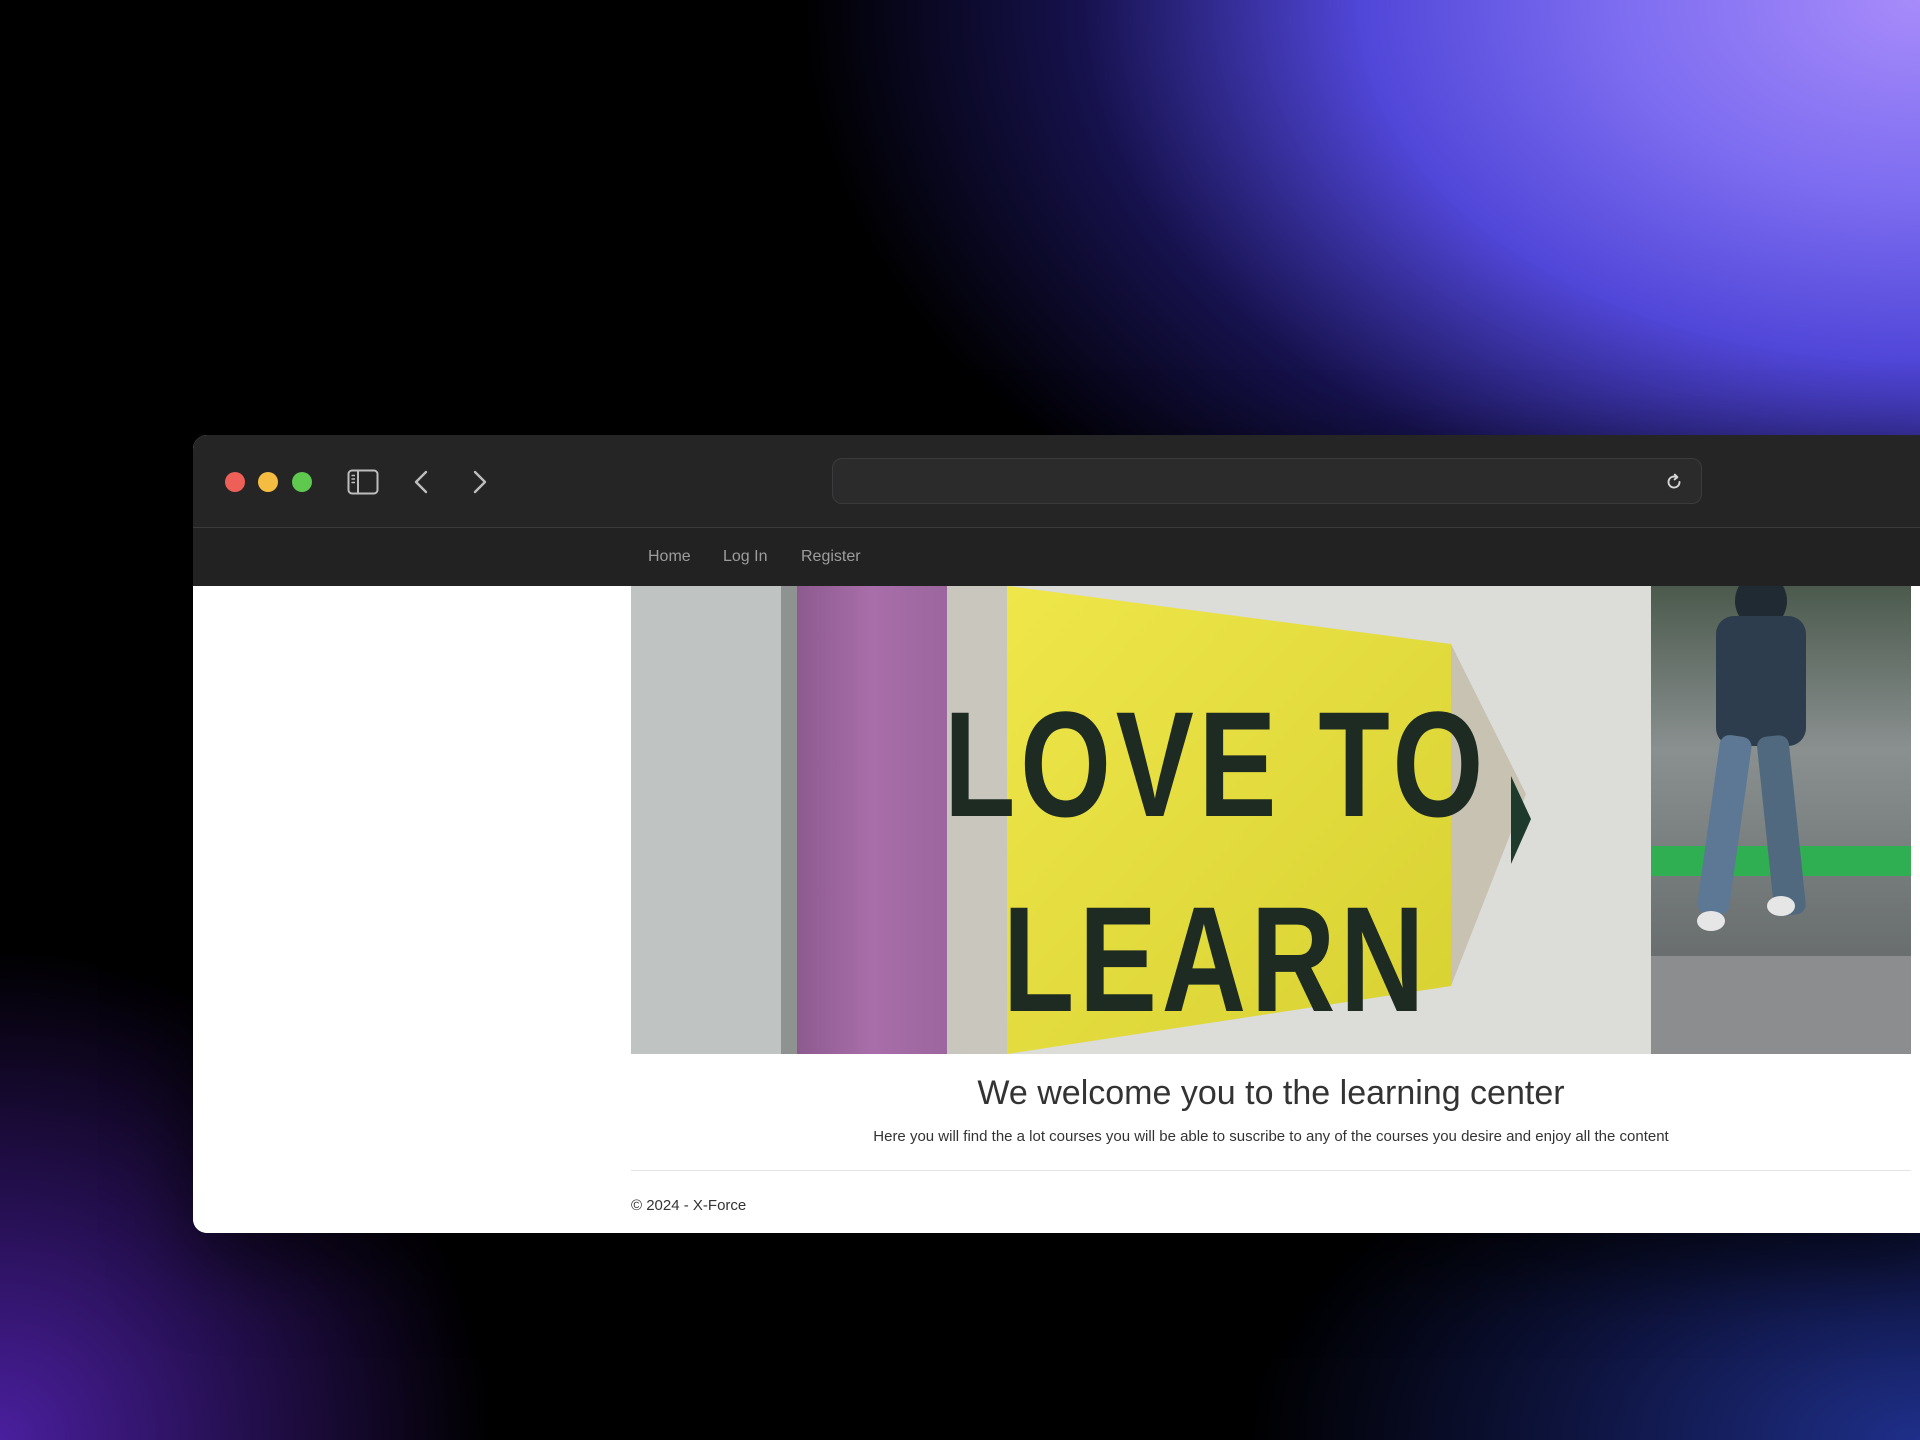 This screenshot has width=1920, height=1440. I want to click on sidebar-toggle-button, so click(363, 482).